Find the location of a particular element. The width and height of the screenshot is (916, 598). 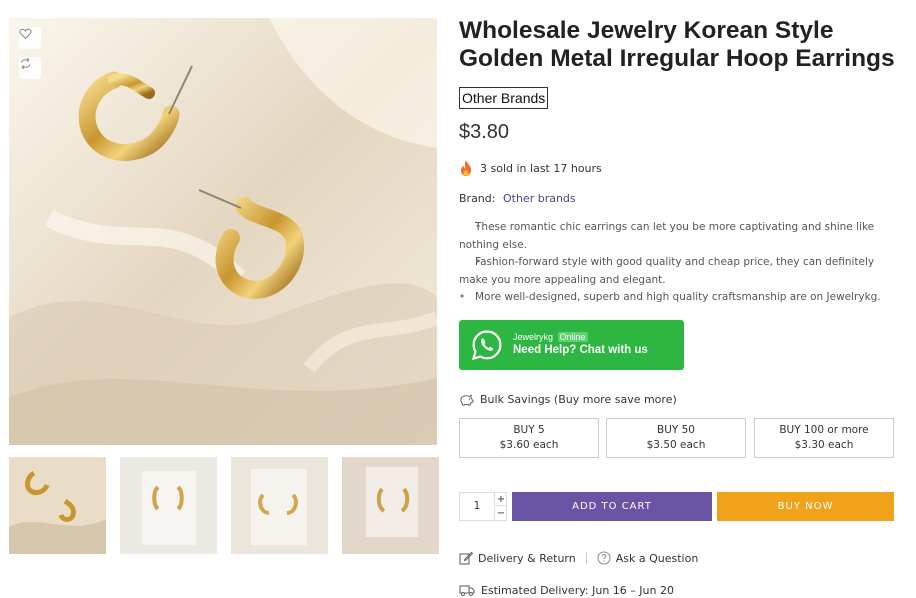

estimated-delivery: Estimated Delivery: Jun 16 – Jun 20 is located at coordinates (566, 590).